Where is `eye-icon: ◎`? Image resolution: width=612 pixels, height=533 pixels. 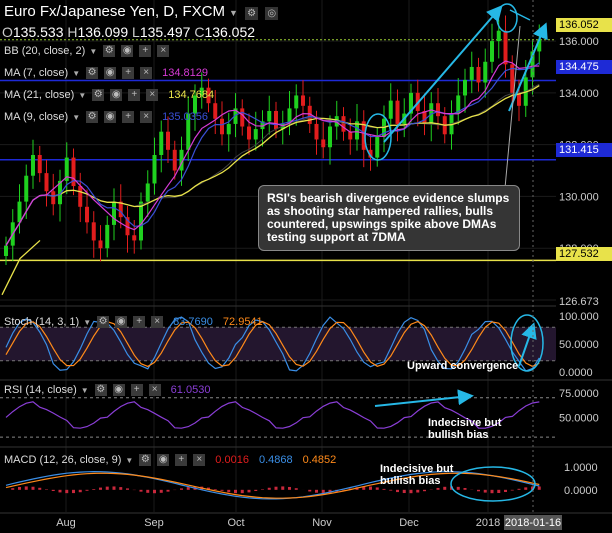 eye-icon: ◎ is located at coordinates (272, 13).